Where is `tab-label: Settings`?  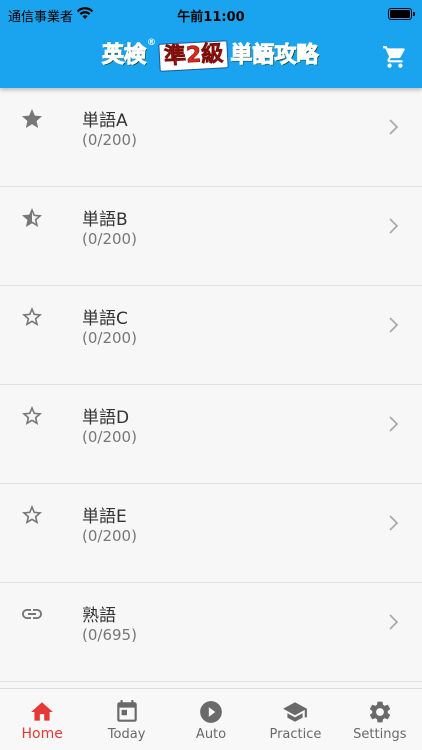
tab-label: Settings is located at coordinates (380, 734).